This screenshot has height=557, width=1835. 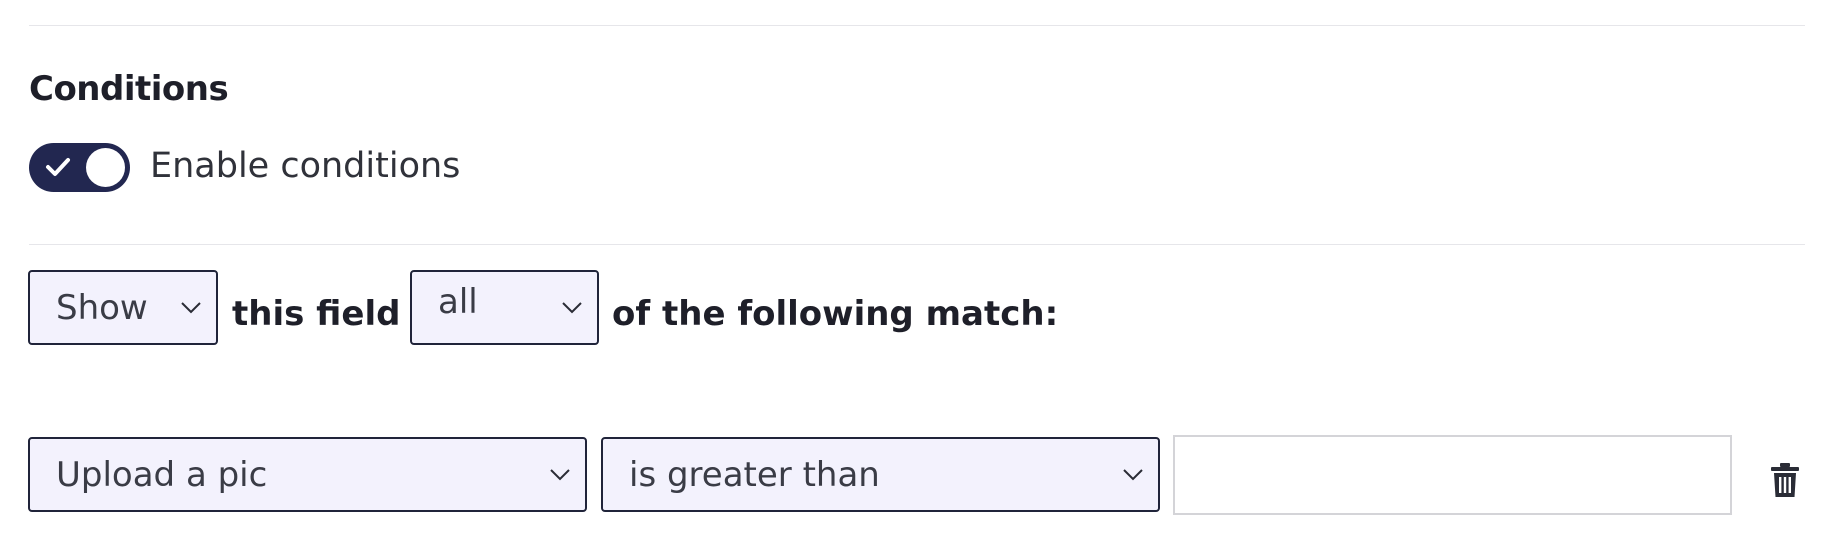 What do you see at coordinates (335, 314) in the screenshot?
I see `this-field-if-text: this field if` at bounding box center [335, 314].